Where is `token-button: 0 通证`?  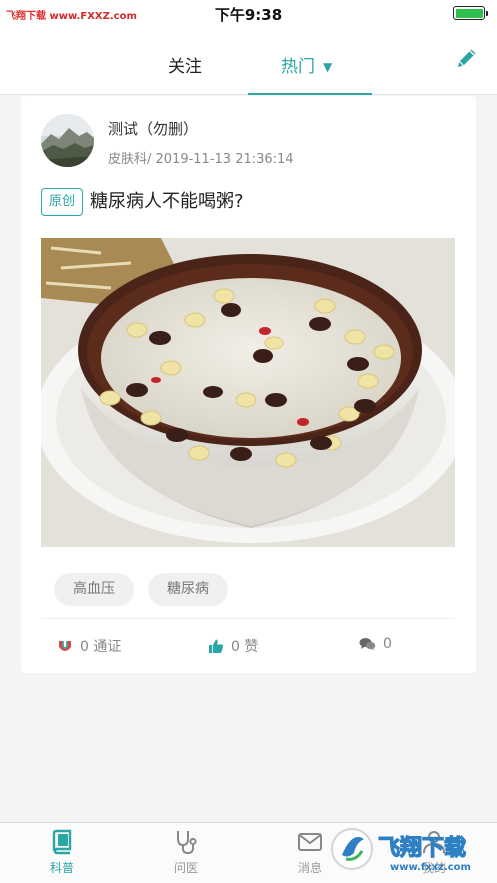 token-button: 0 通证 is located at coordinates (89, 646).